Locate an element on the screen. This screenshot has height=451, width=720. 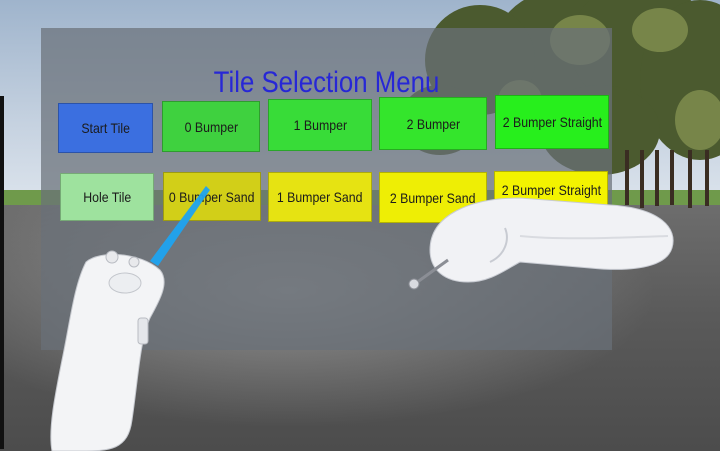
tile-label: Start Tile is located at coordinates (105, 128).